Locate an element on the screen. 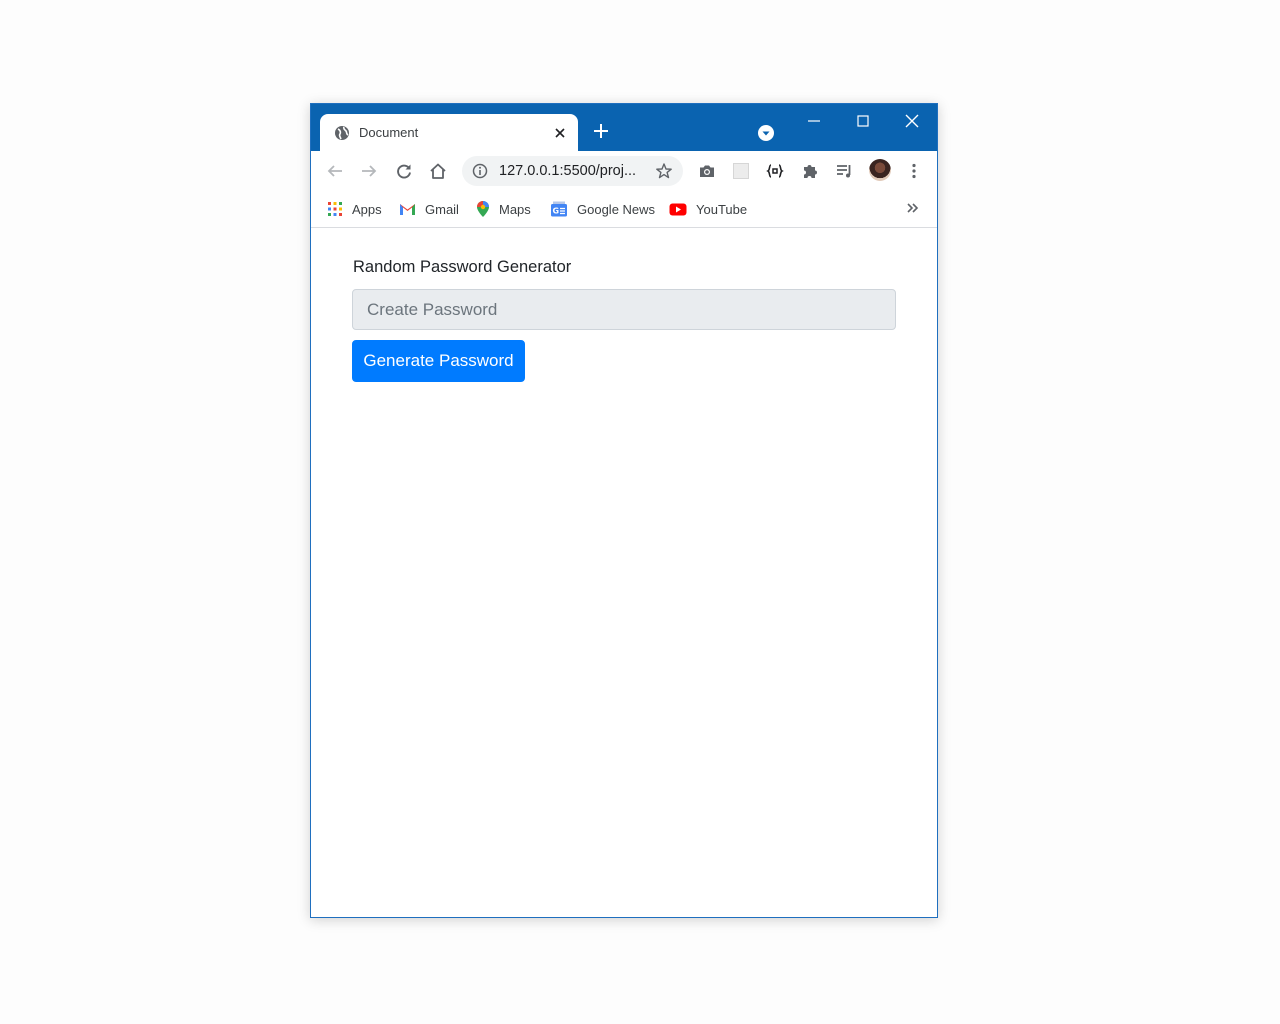  home-icon is located at coordinates (438, 171).